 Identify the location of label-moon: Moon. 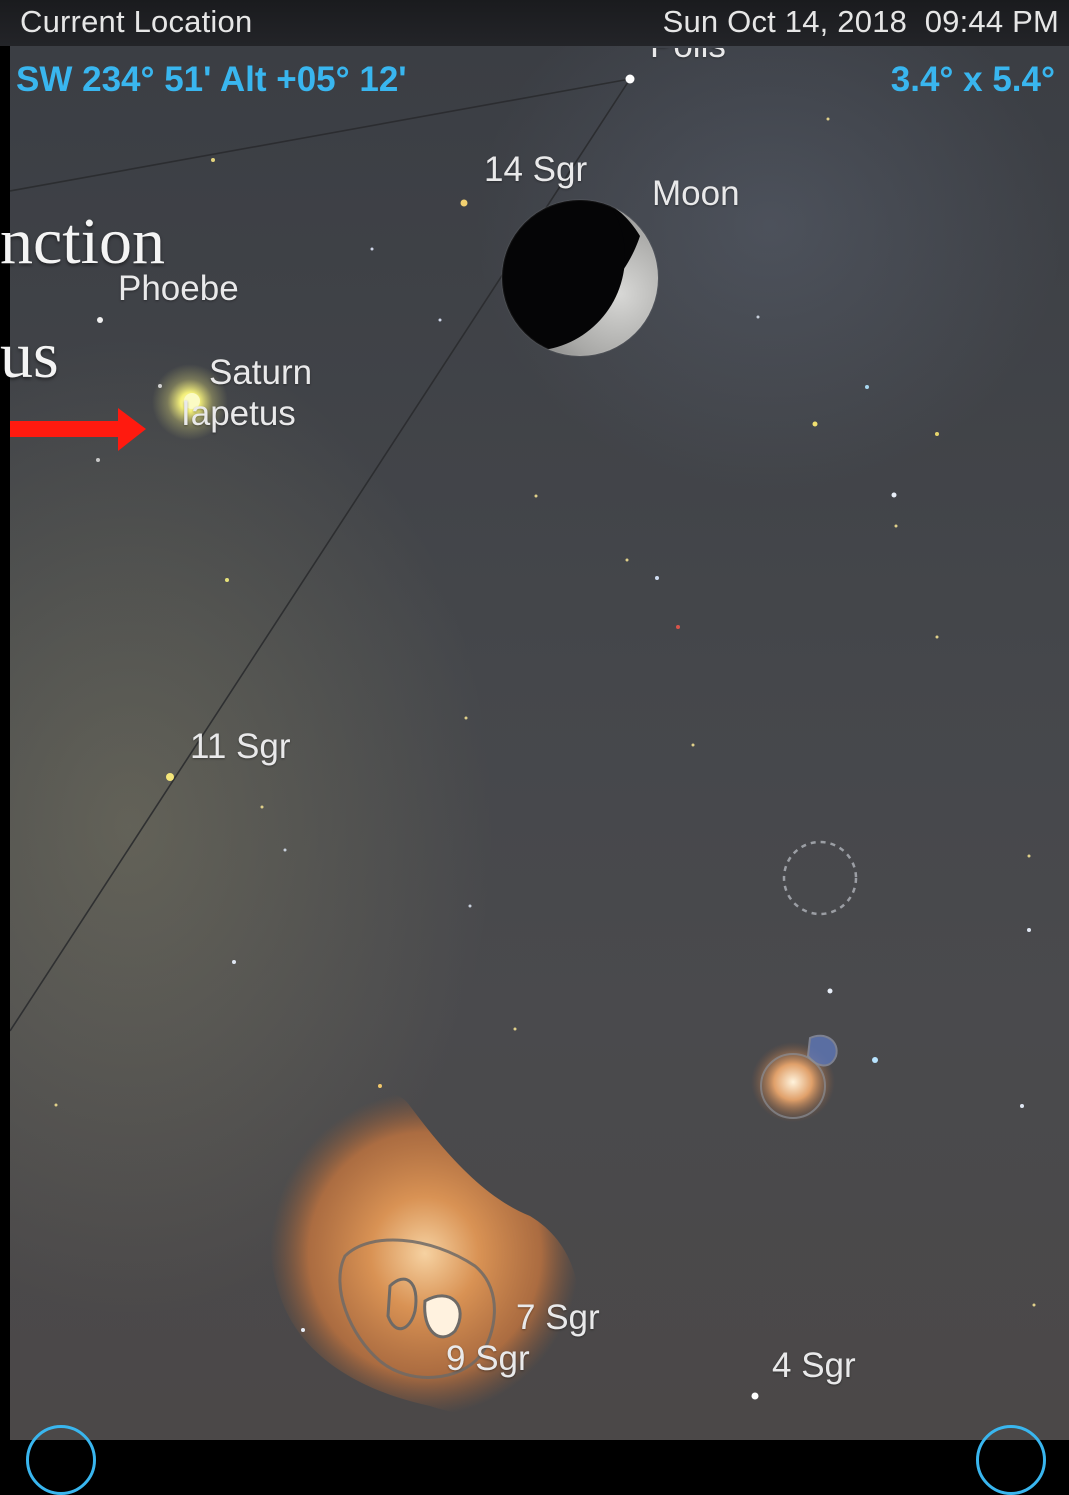
(696, 194).